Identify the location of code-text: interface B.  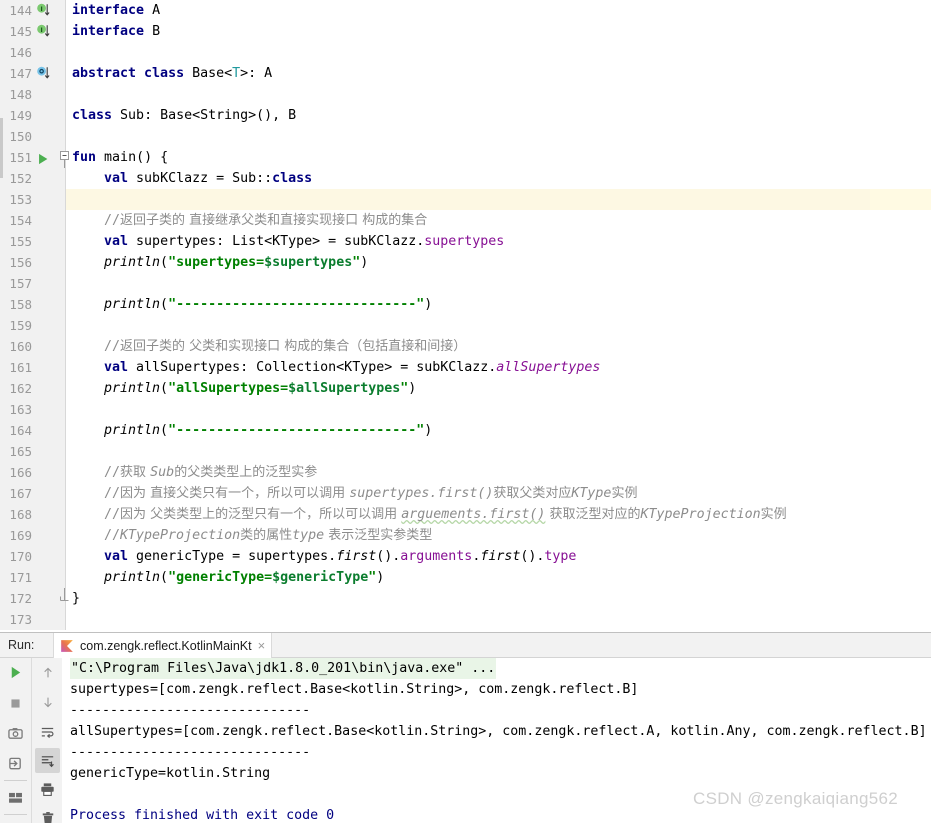
(116, 31).